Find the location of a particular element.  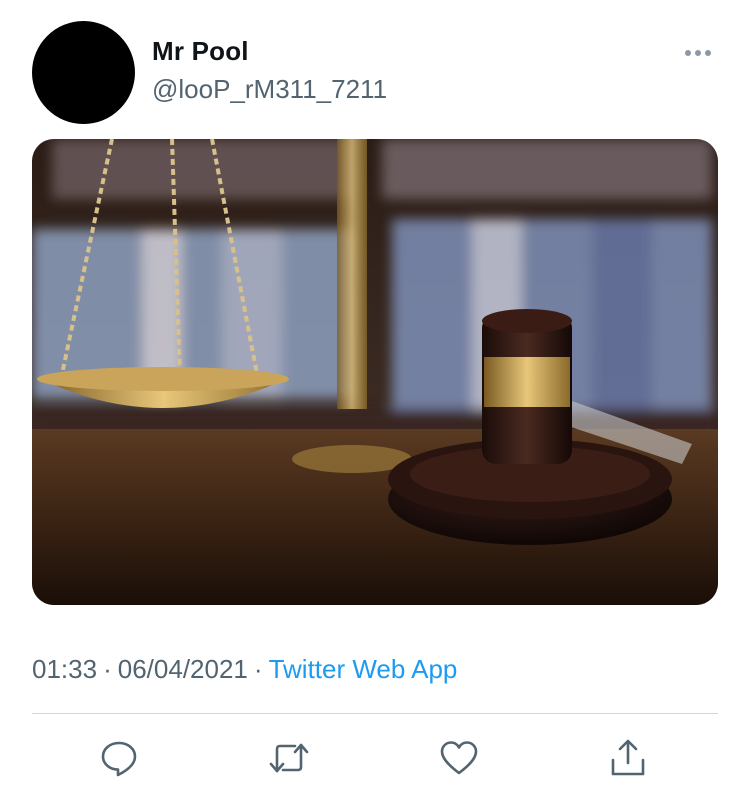

more-dots-icon is located at coordinates (698, 53).